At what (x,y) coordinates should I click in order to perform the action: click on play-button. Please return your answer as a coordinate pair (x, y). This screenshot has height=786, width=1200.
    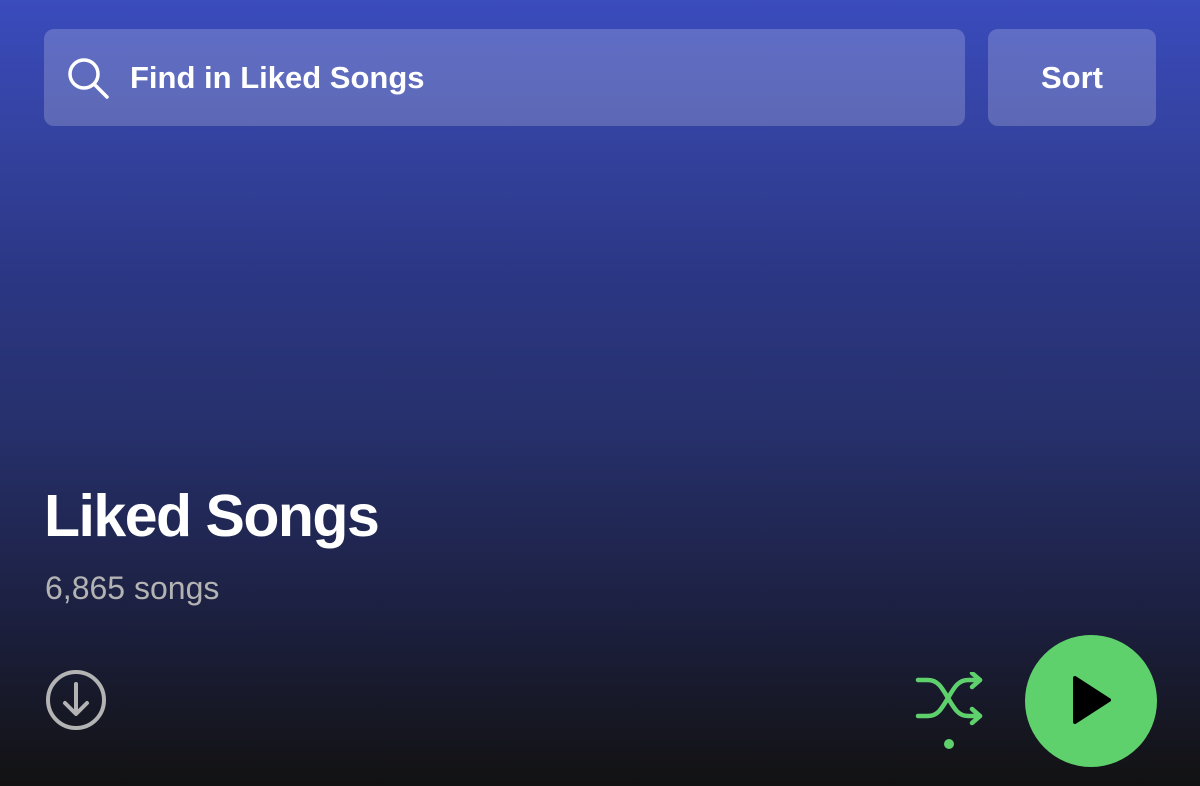
    Looking at the image, I should click on (1091, 701).